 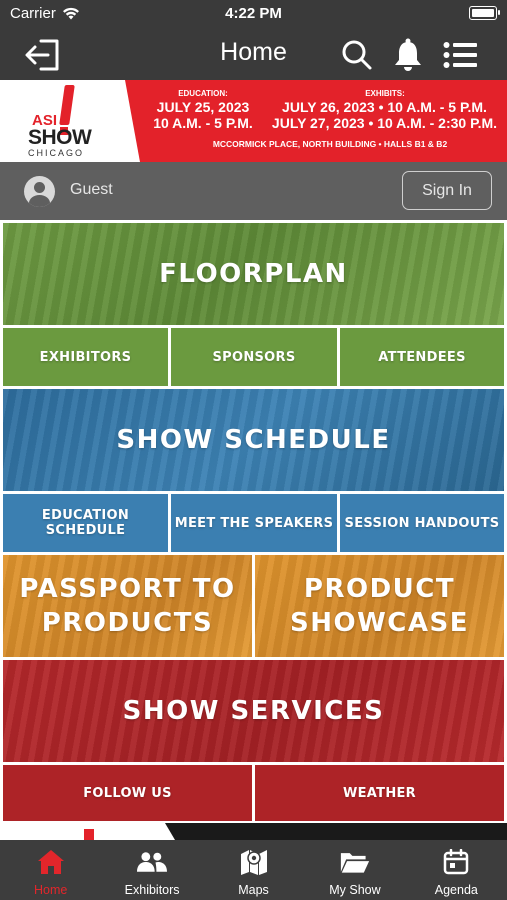 What do you see at coordinates (152, 890) in the screenshot?
I see `tab-exhibitors-label: Exhibitors` at bounding box center [152, 890].